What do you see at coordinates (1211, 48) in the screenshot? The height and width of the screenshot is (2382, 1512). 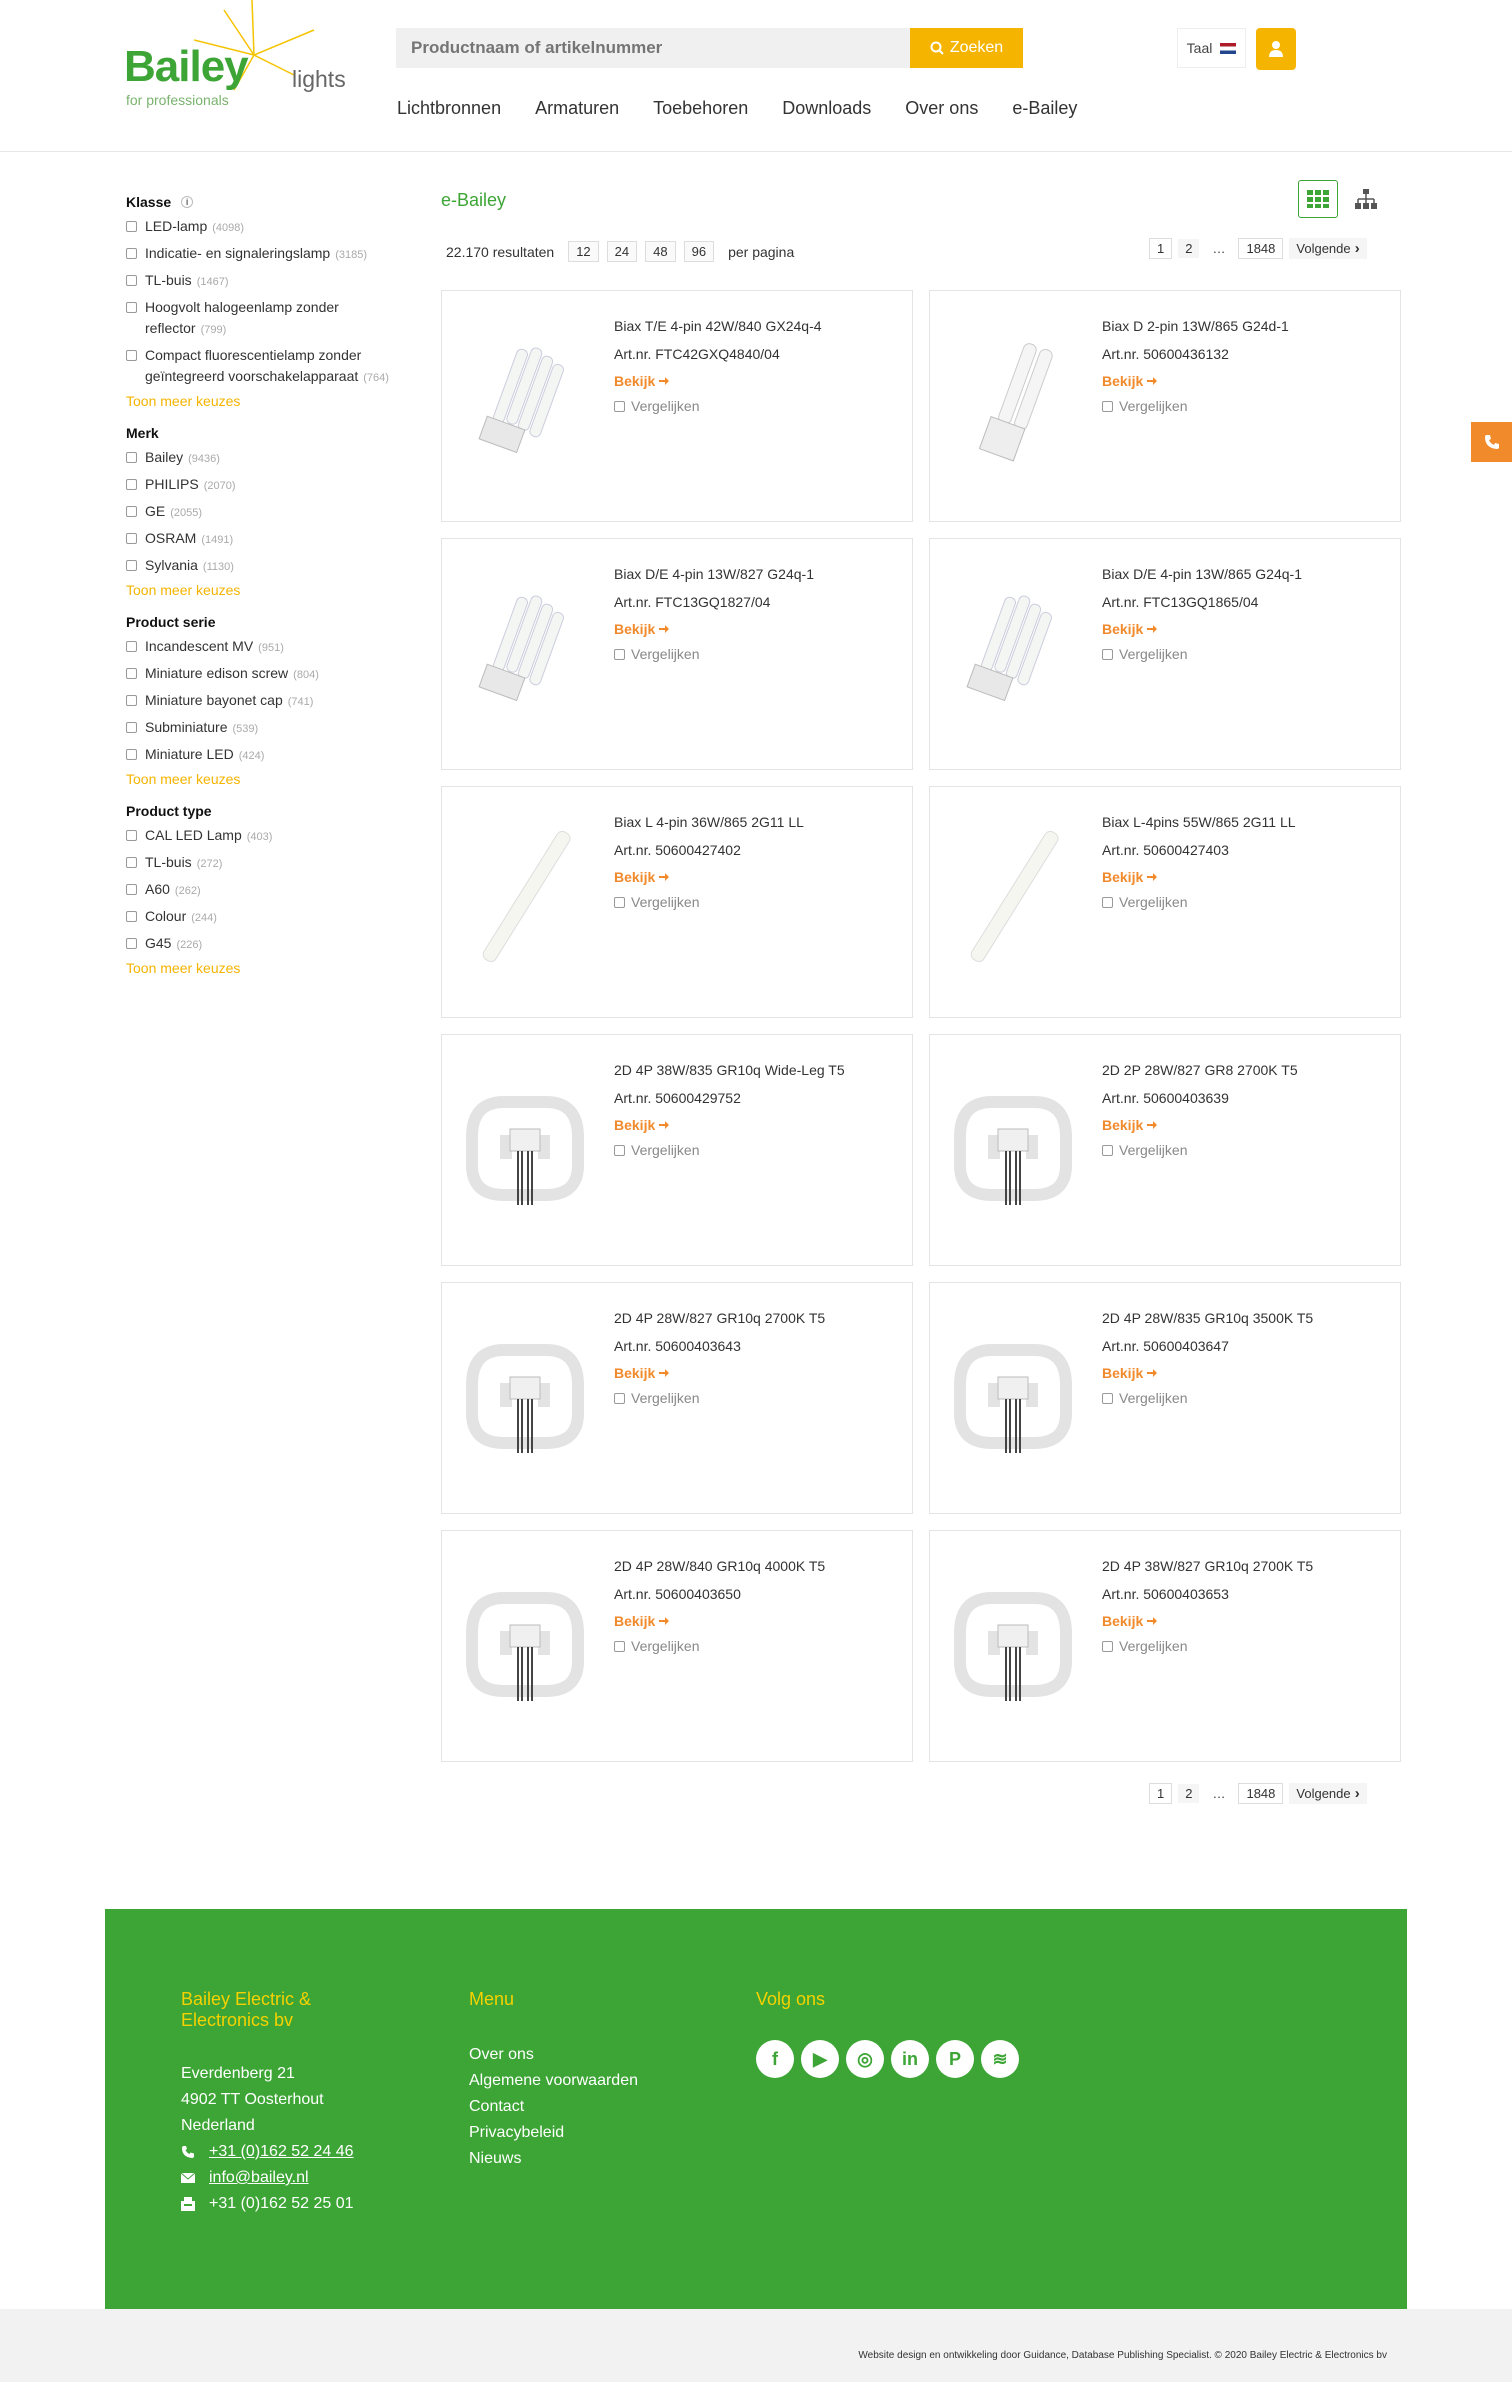 I see `language-selector: Taal` at bounding box center [1211, 48].